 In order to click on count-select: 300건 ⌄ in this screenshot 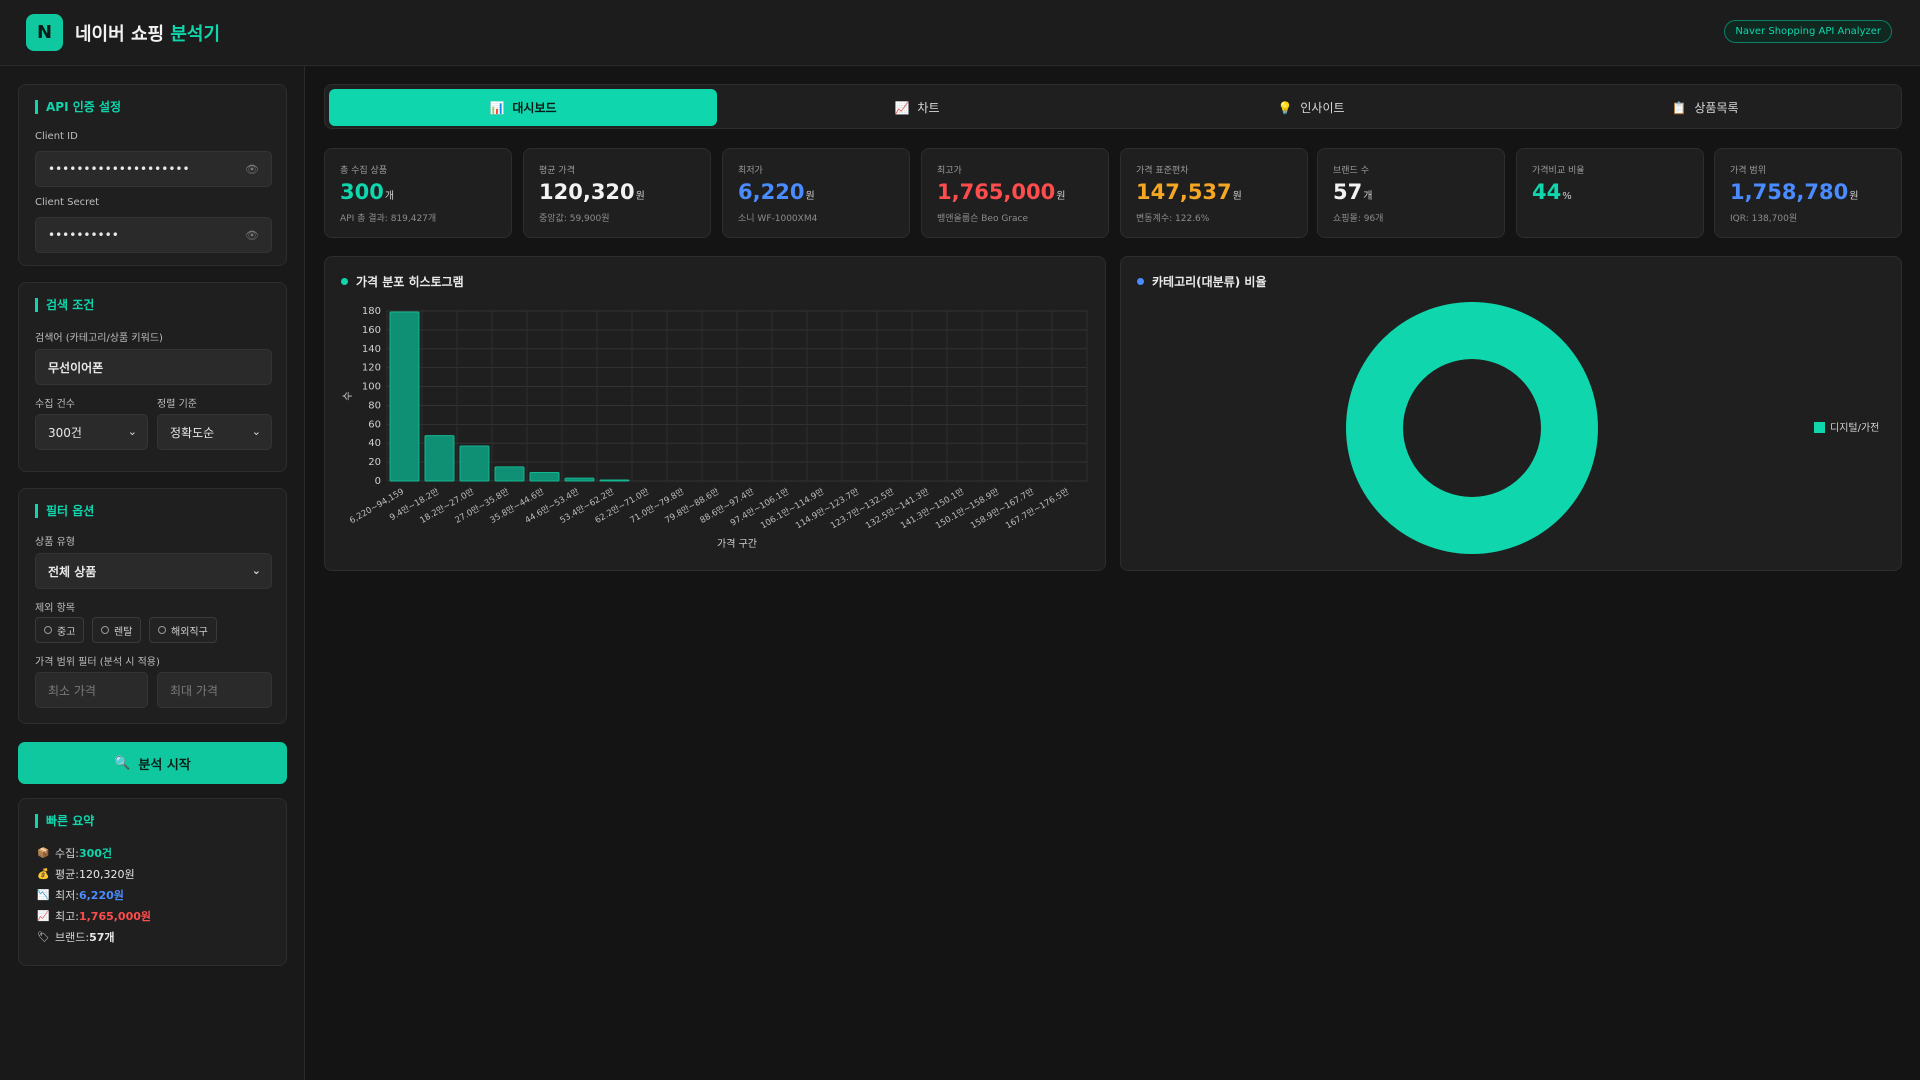, I will do `click(91, 432)`.